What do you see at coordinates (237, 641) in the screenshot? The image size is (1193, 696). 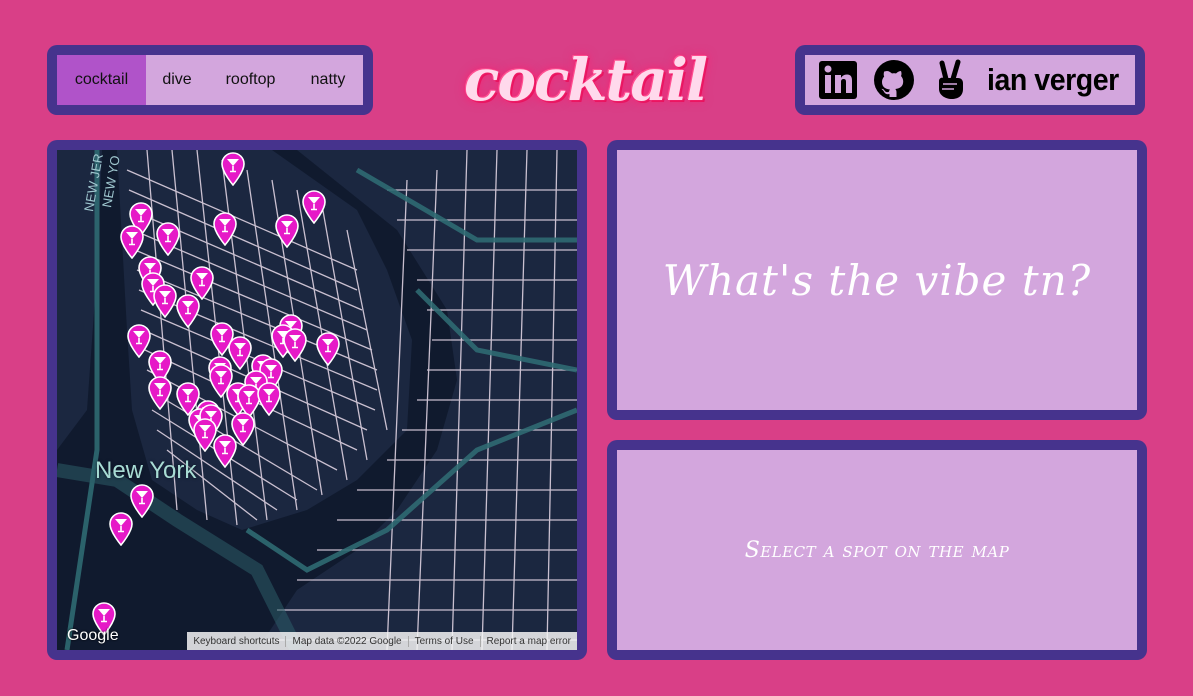 I see `keyboard-shortcuts-link: Keyboard shortcuts` at bounding box center [237, 641].